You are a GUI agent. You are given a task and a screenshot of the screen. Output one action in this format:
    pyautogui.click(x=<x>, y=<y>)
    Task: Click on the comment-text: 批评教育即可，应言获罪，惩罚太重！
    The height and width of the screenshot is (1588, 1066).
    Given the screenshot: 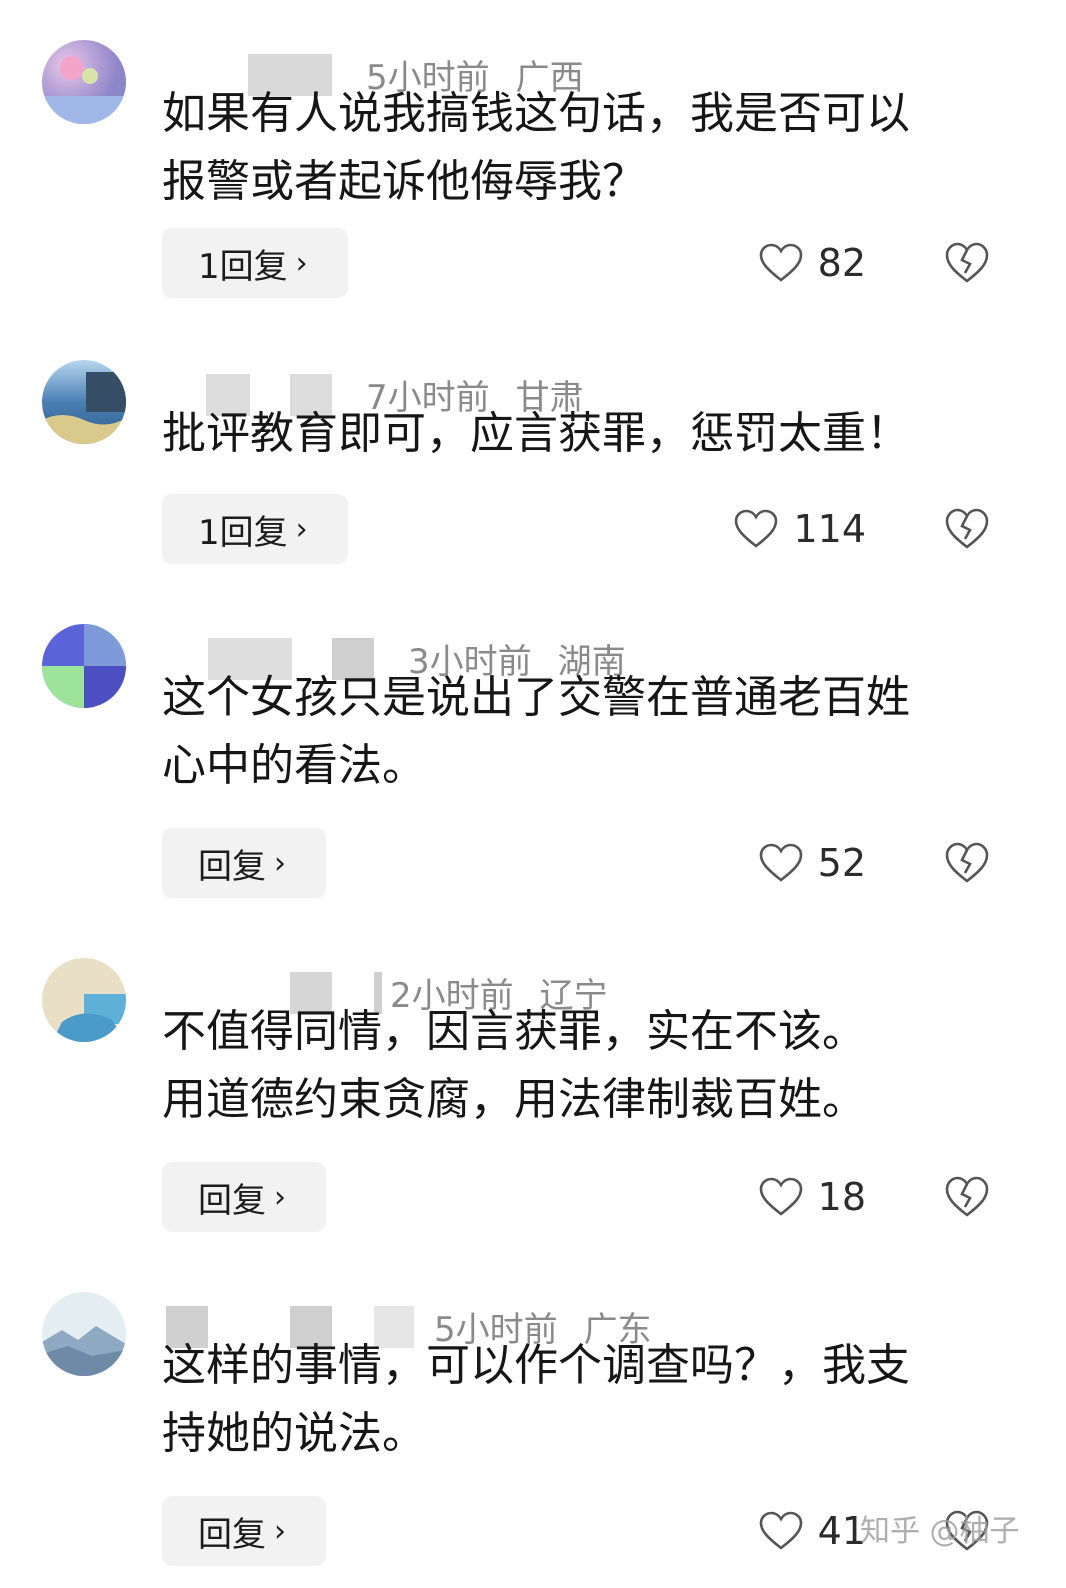 What is the action you would take?
    pyautogui.click(x=582, y=434)
    